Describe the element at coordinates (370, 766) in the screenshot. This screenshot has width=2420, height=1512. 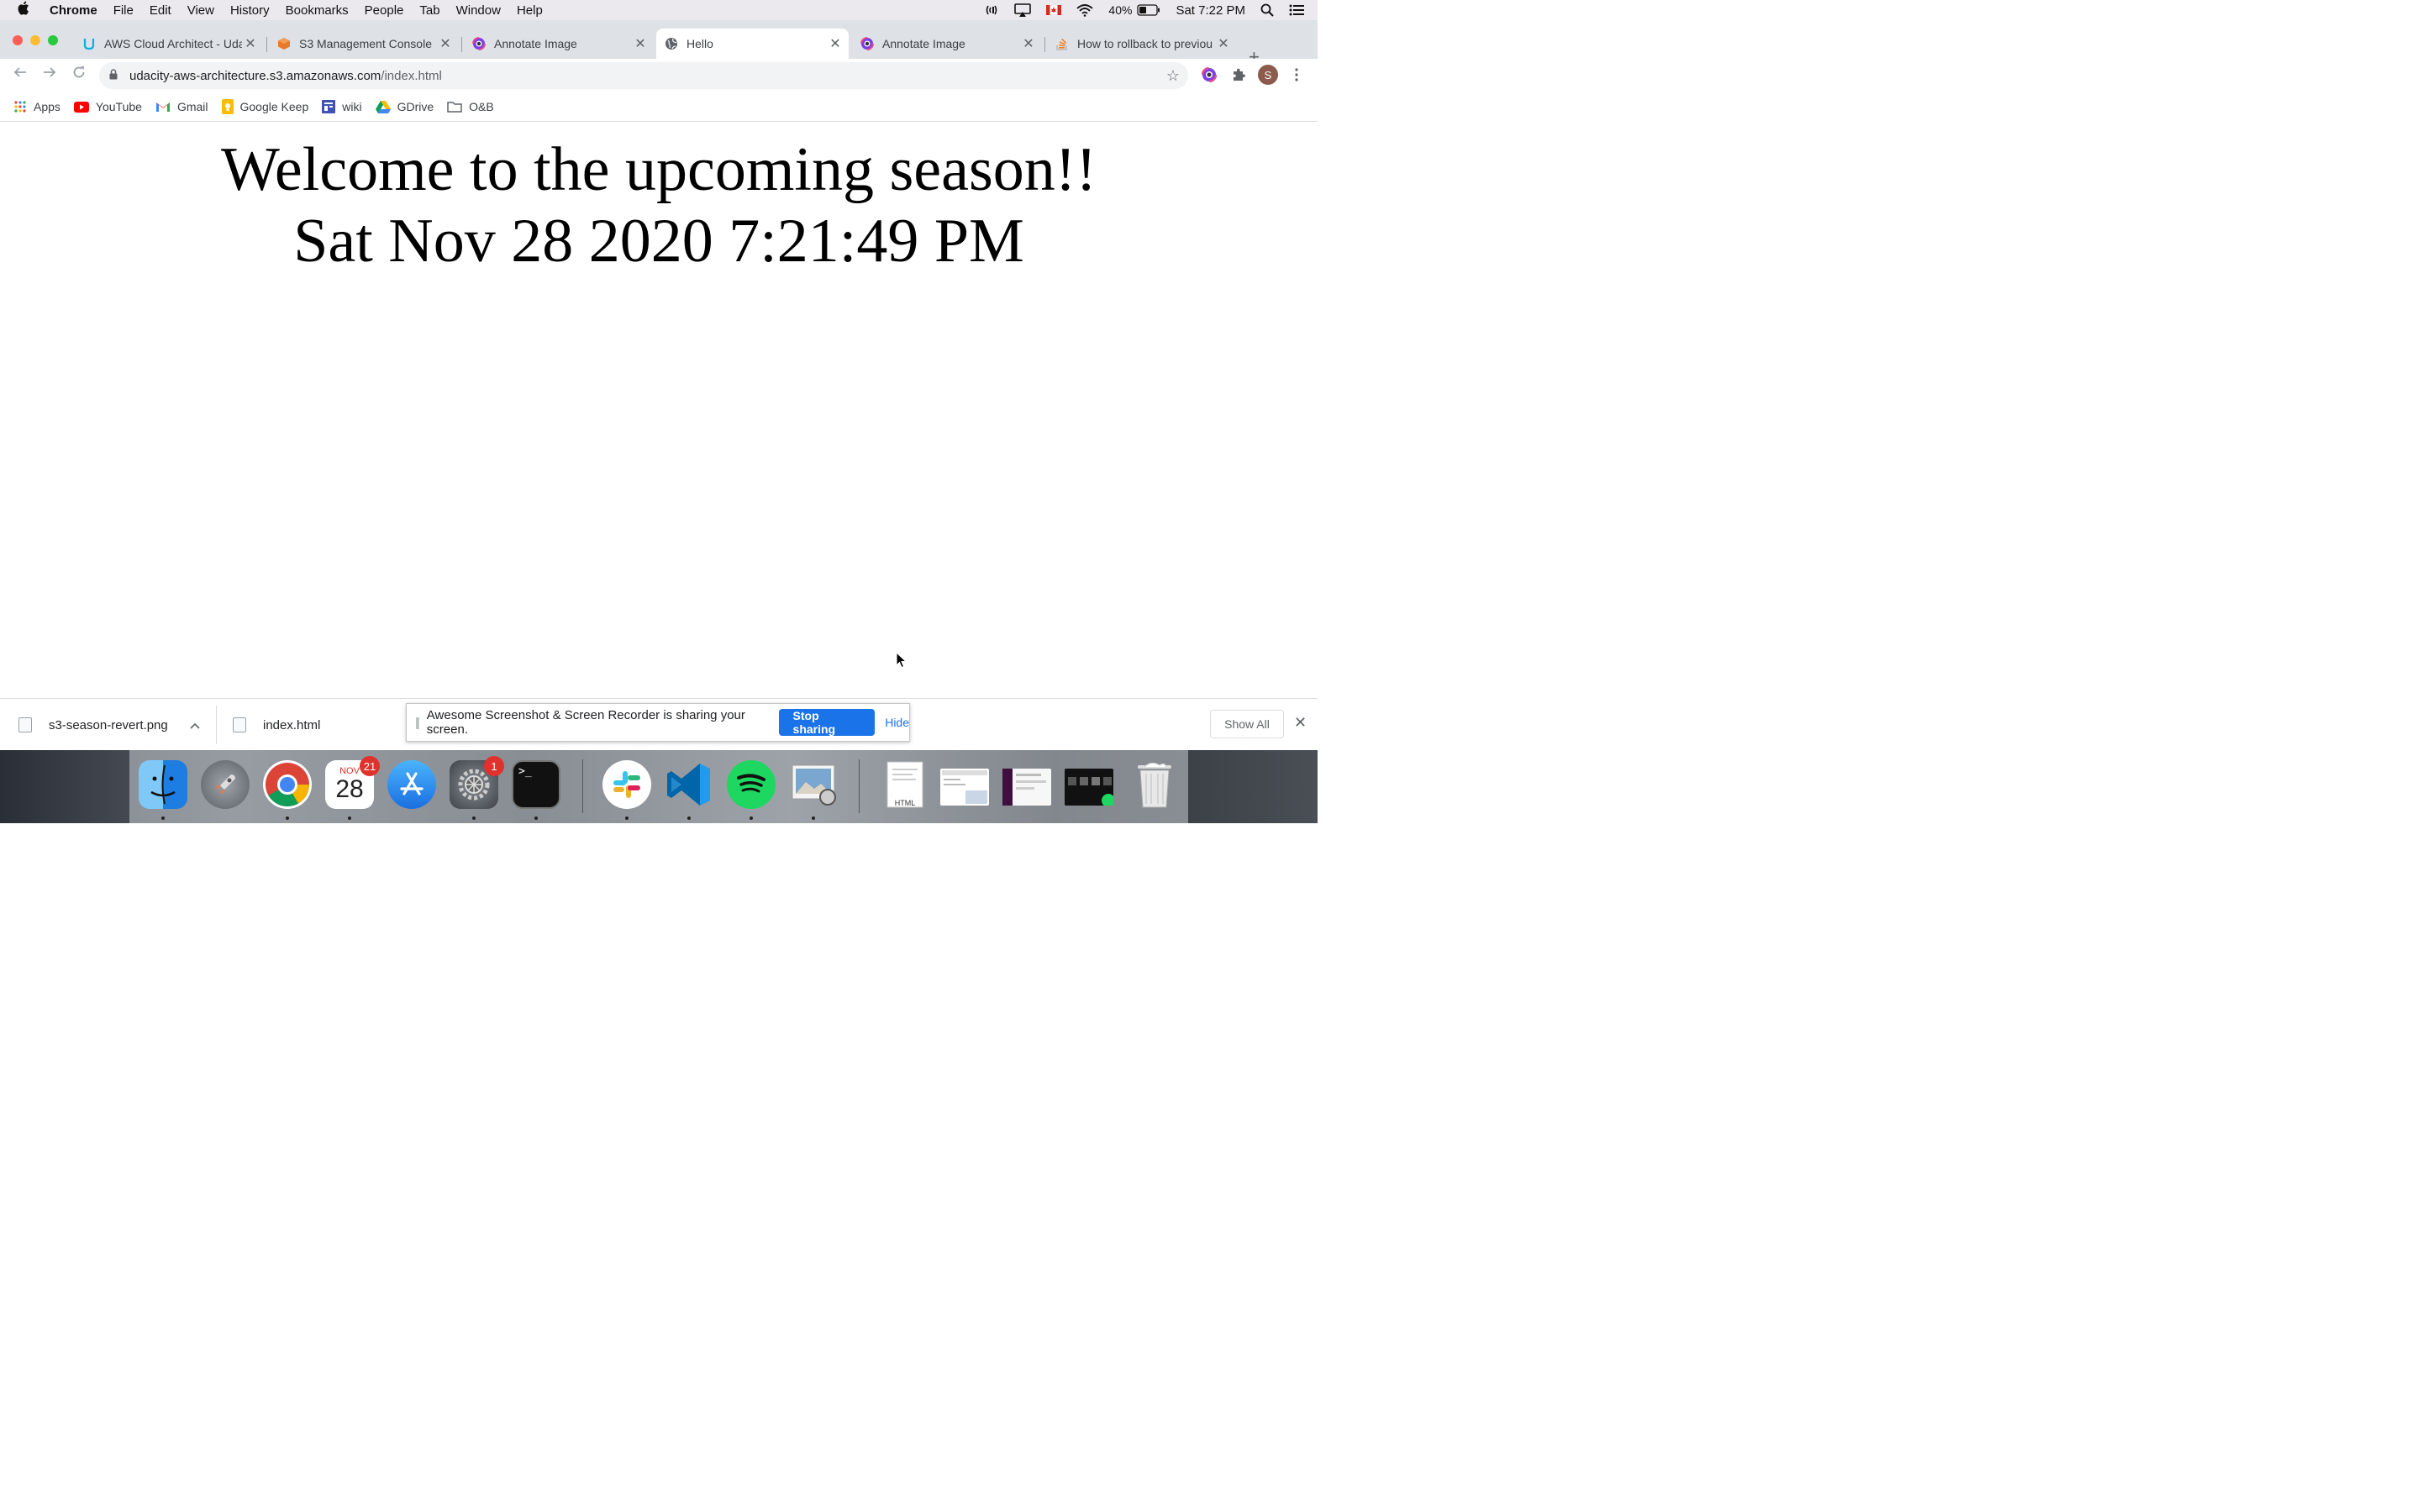
I see `calendar-badge: 21` at that location.